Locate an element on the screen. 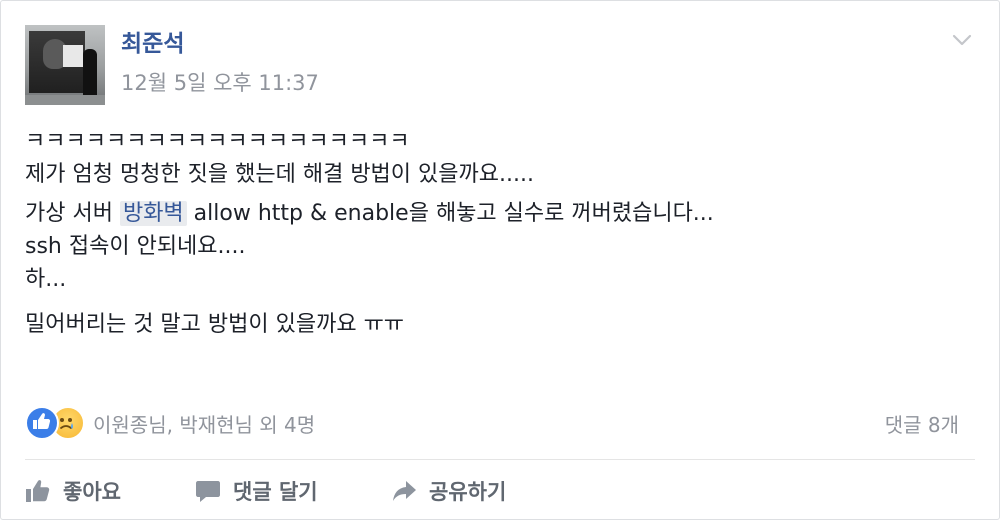 This screenshot has height=522, width=1002. avatar-poster-text is located at coordinates (73, 56).